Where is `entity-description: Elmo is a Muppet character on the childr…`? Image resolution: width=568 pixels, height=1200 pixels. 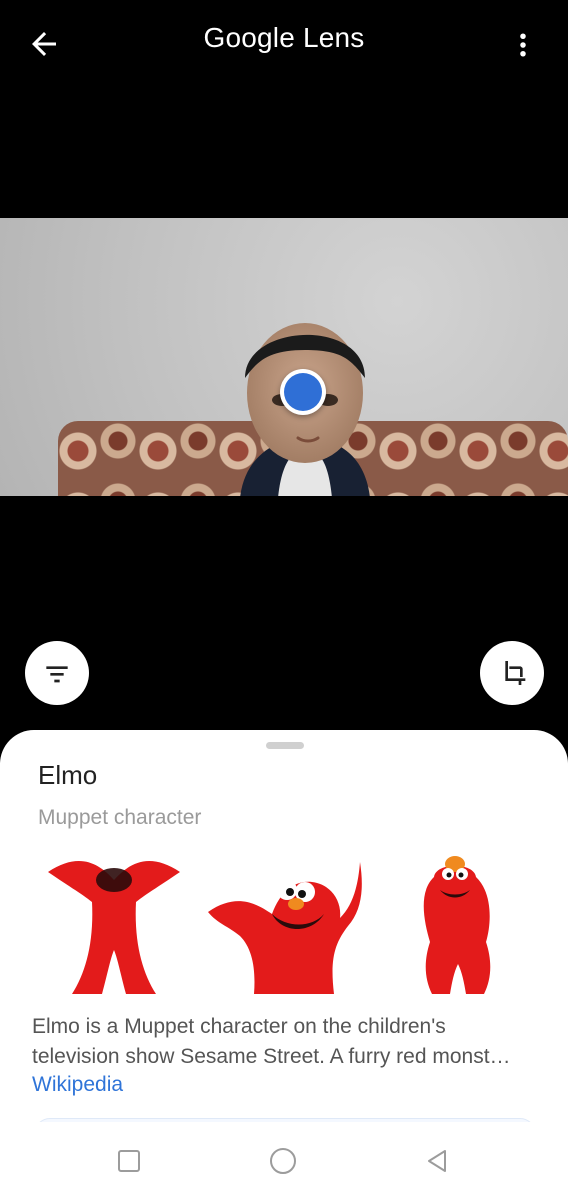 entity-description: Elmo is a Muppet character on the childr… is located at coordinates (271, 1041).